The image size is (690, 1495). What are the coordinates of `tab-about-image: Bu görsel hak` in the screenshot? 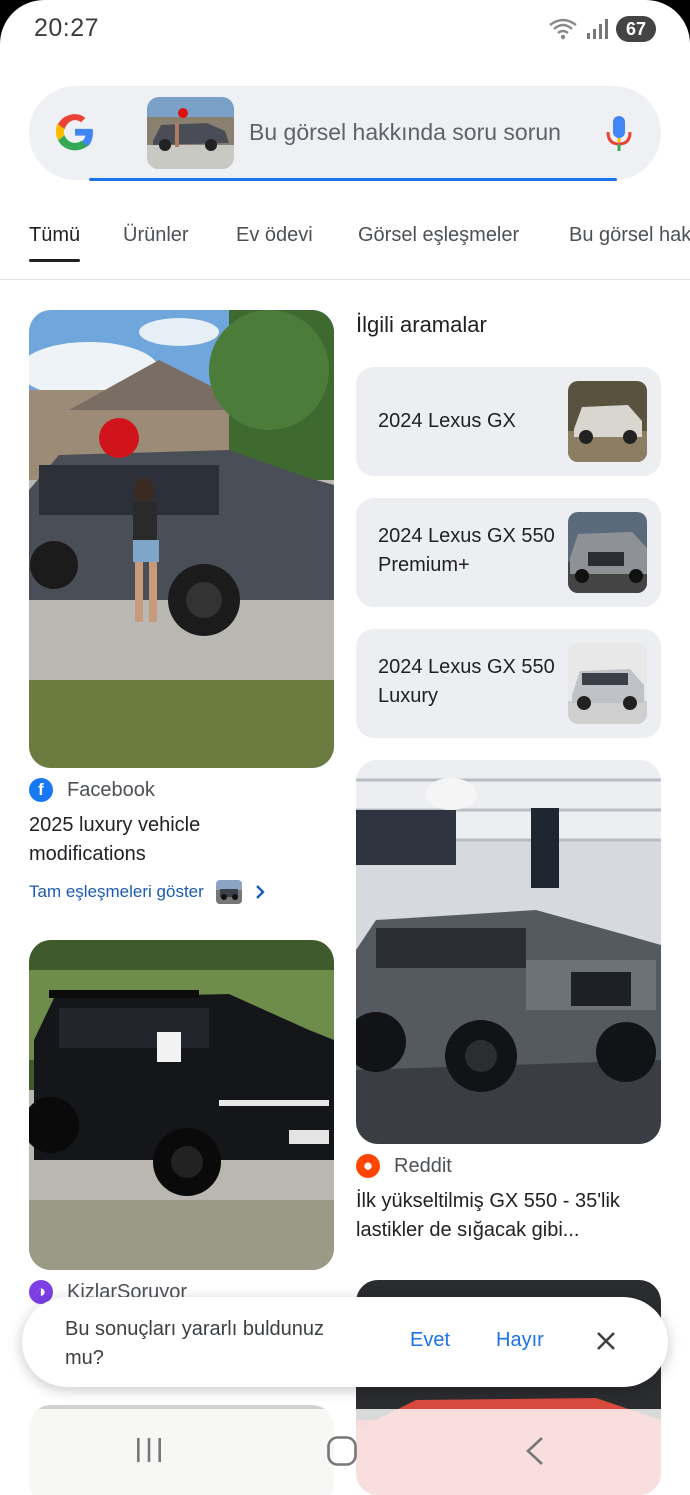 It's located at (629, 235).